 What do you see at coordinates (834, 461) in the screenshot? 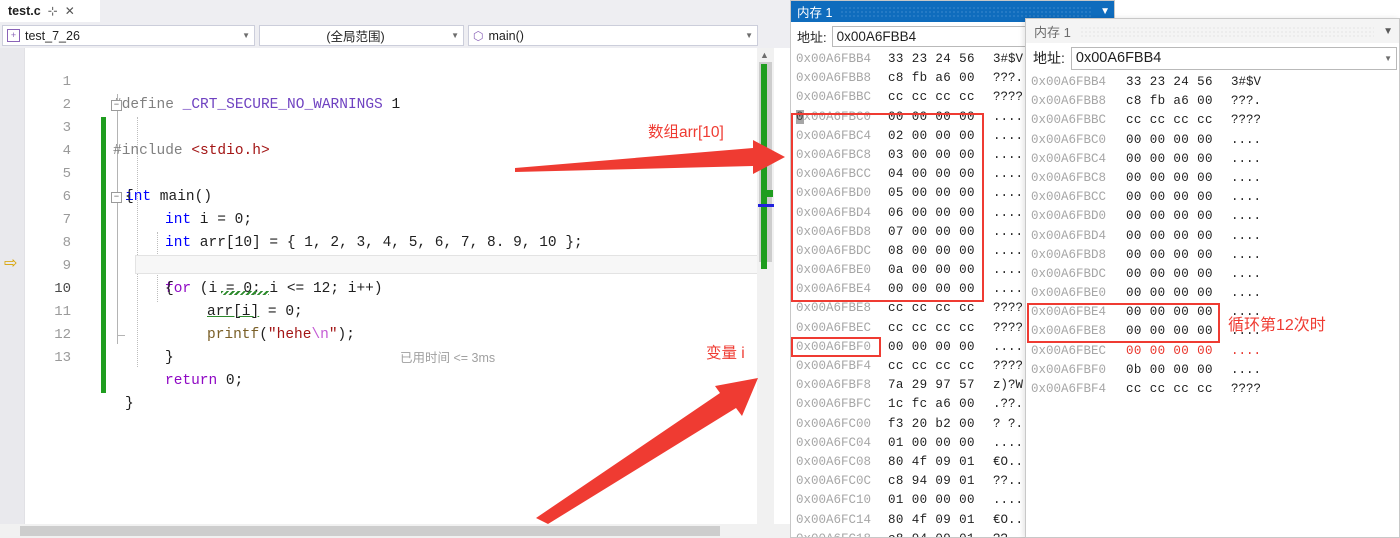
I see `memory-row-address: 0x00A6FC08` at bounding box center [834, 461].